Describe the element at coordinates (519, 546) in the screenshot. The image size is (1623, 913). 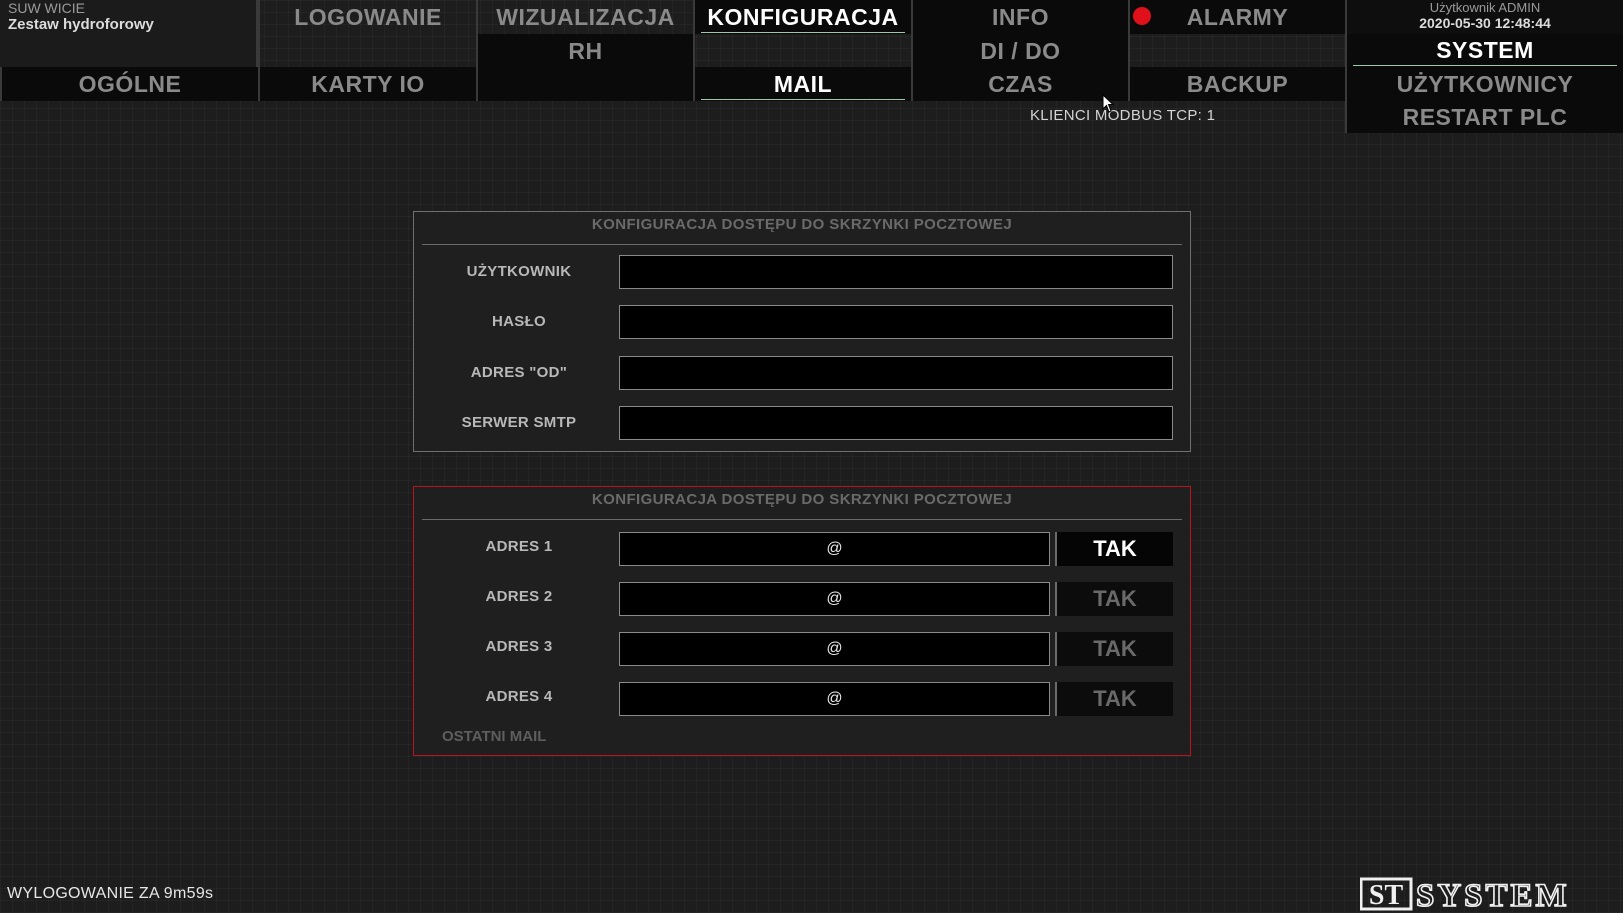
I see `address-1-label: ADRES 1` at that location.